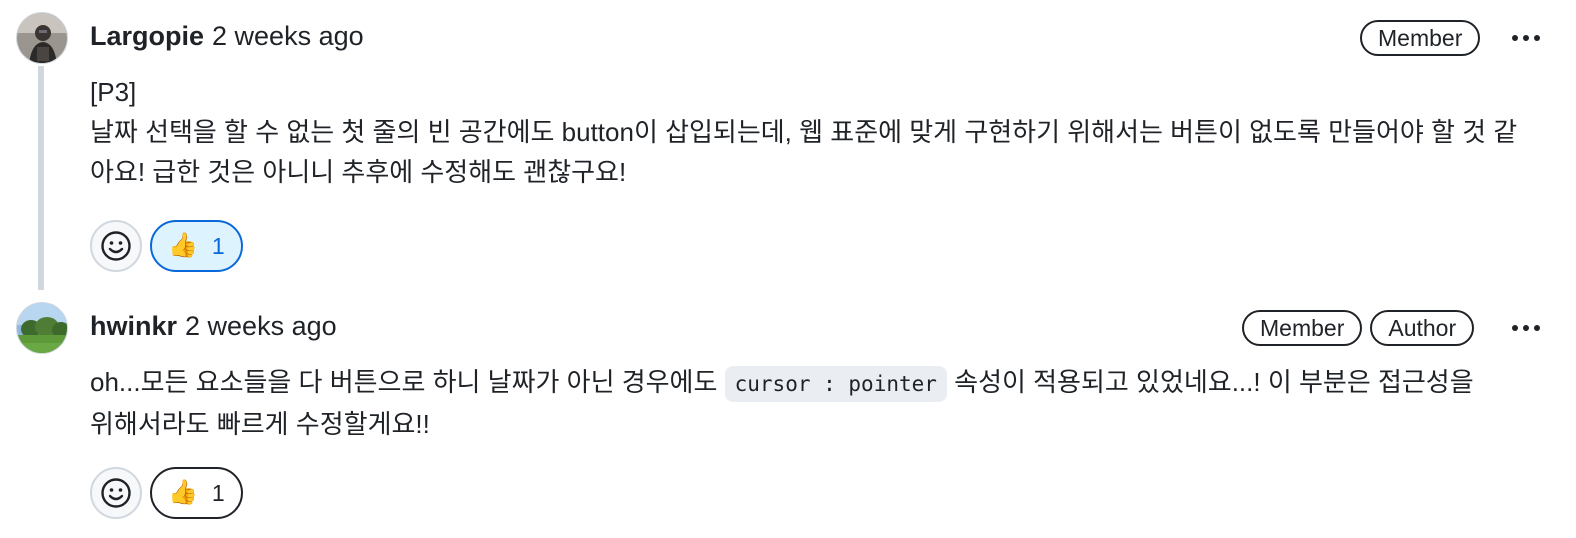  I want to click on author-badge: Author, so click(1422, 328).